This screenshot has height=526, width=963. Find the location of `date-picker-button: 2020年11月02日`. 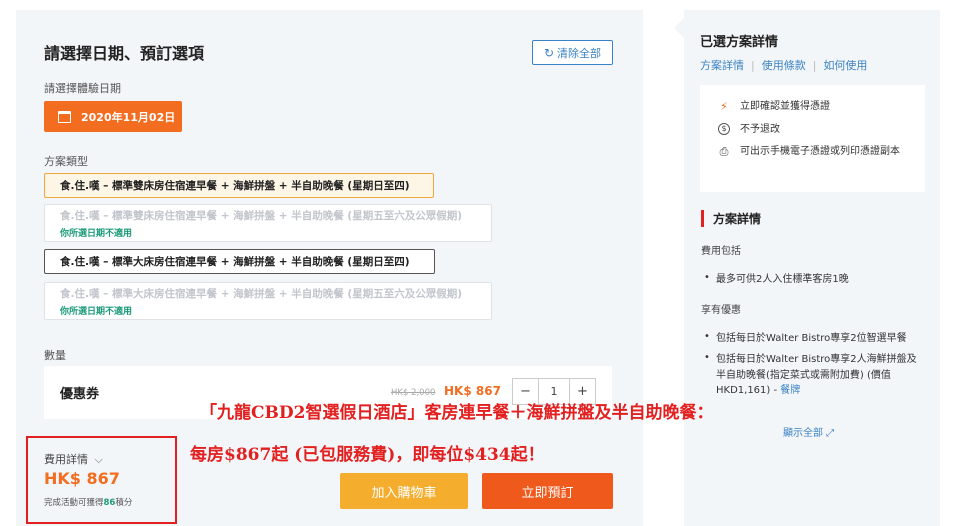

date-picker-button: 2020年11月02日 is located at coordinates (113, 116).